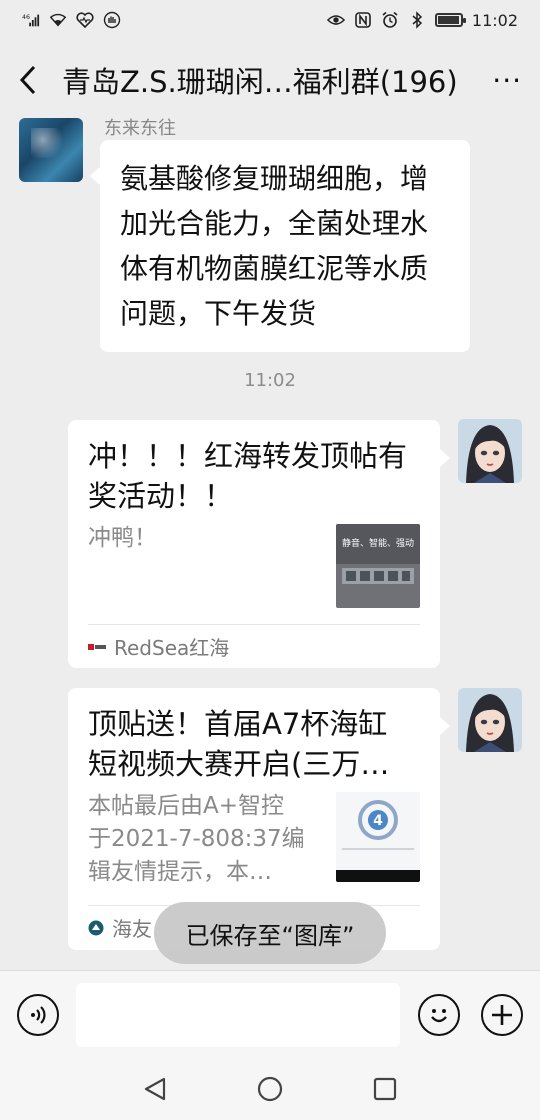 This screenshot has height=1120, width=540. Describe the element at coordinates (270, 935) in the screenshot. I see `toast-text: 已保存至“图库”` at that location.